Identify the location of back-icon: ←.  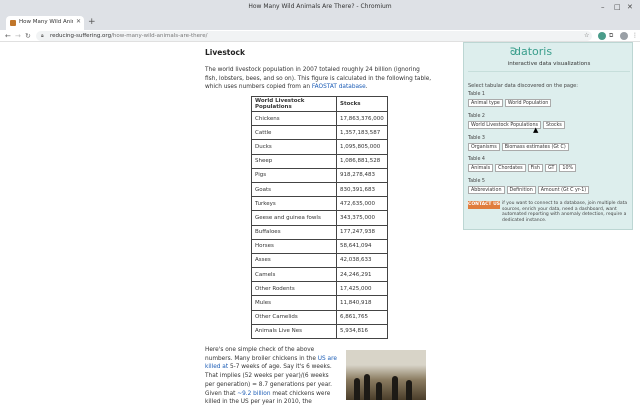
(8, 36).